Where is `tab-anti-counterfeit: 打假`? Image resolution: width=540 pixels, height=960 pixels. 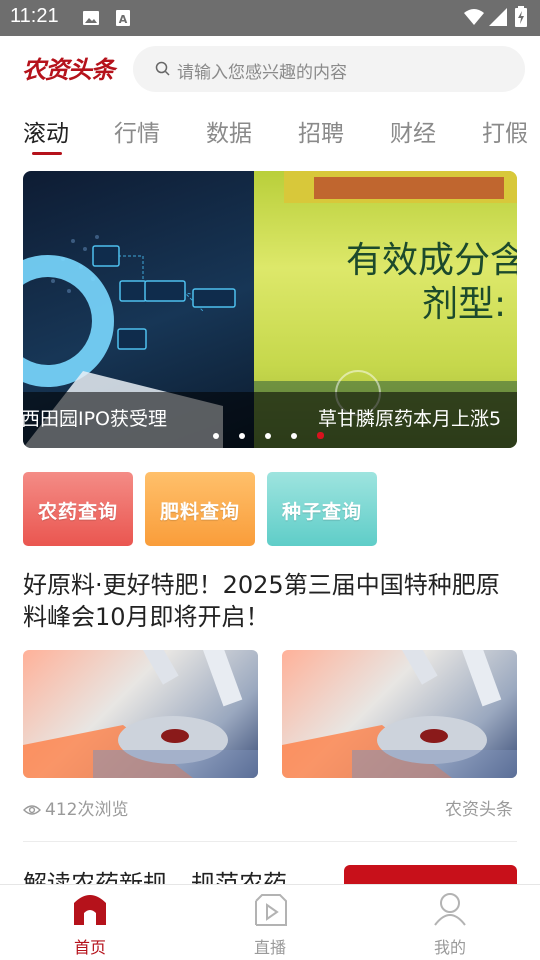 tab-anti-counterfeit: 打假 is located at coordinates (505, 131).